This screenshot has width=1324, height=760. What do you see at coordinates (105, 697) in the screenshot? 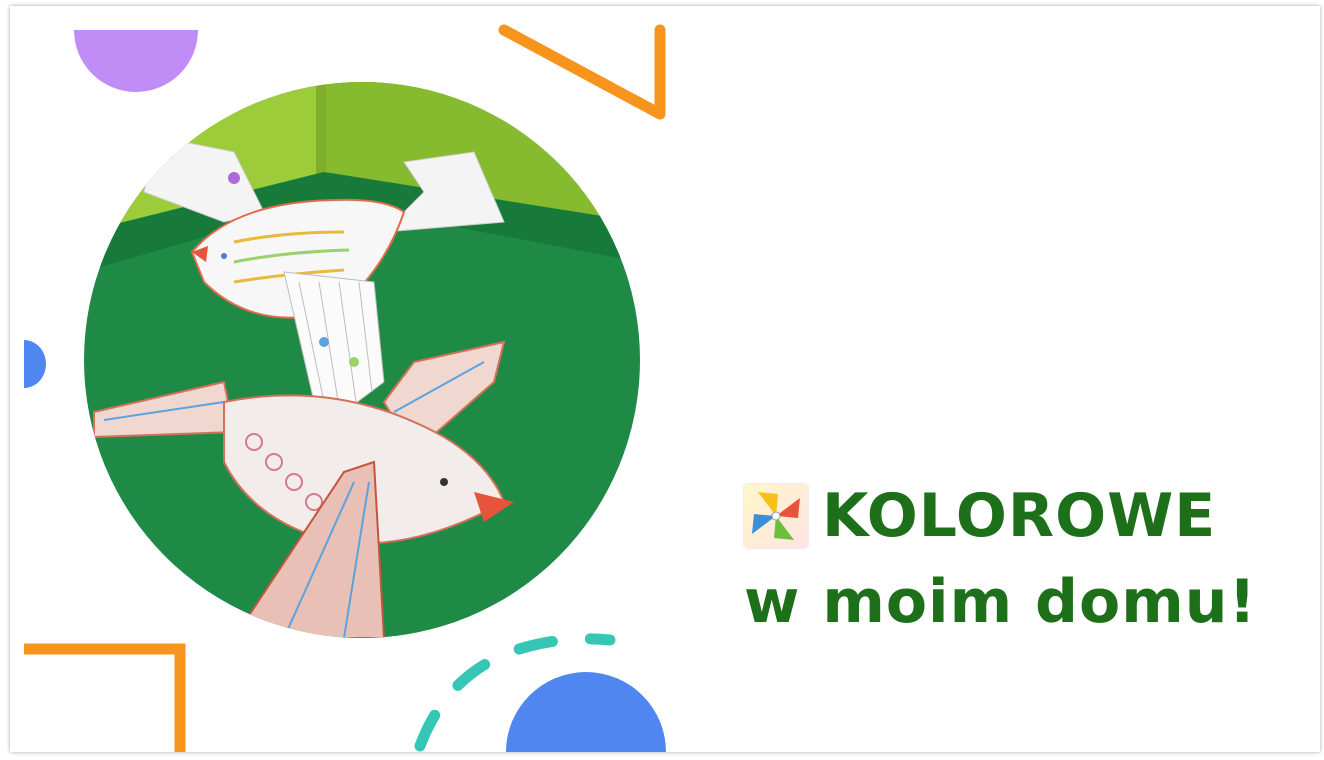
I see `orange-corner-bottom` at bounding box center [105, 697].